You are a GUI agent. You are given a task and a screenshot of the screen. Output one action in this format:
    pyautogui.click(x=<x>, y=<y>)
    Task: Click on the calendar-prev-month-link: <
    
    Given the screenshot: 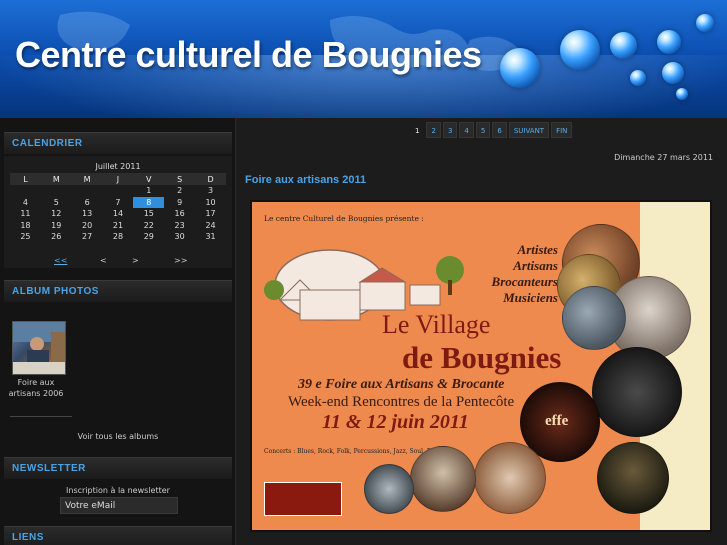 What is the action you would take?
    pyautogui.click(x=103, y=260)
    